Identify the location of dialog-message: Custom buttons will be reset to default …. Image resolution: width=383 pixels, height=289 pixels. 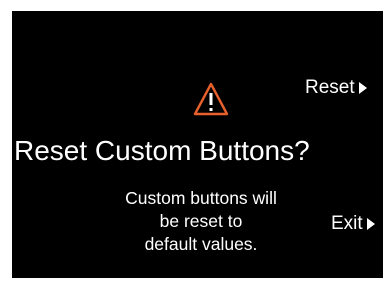
(201, 221).